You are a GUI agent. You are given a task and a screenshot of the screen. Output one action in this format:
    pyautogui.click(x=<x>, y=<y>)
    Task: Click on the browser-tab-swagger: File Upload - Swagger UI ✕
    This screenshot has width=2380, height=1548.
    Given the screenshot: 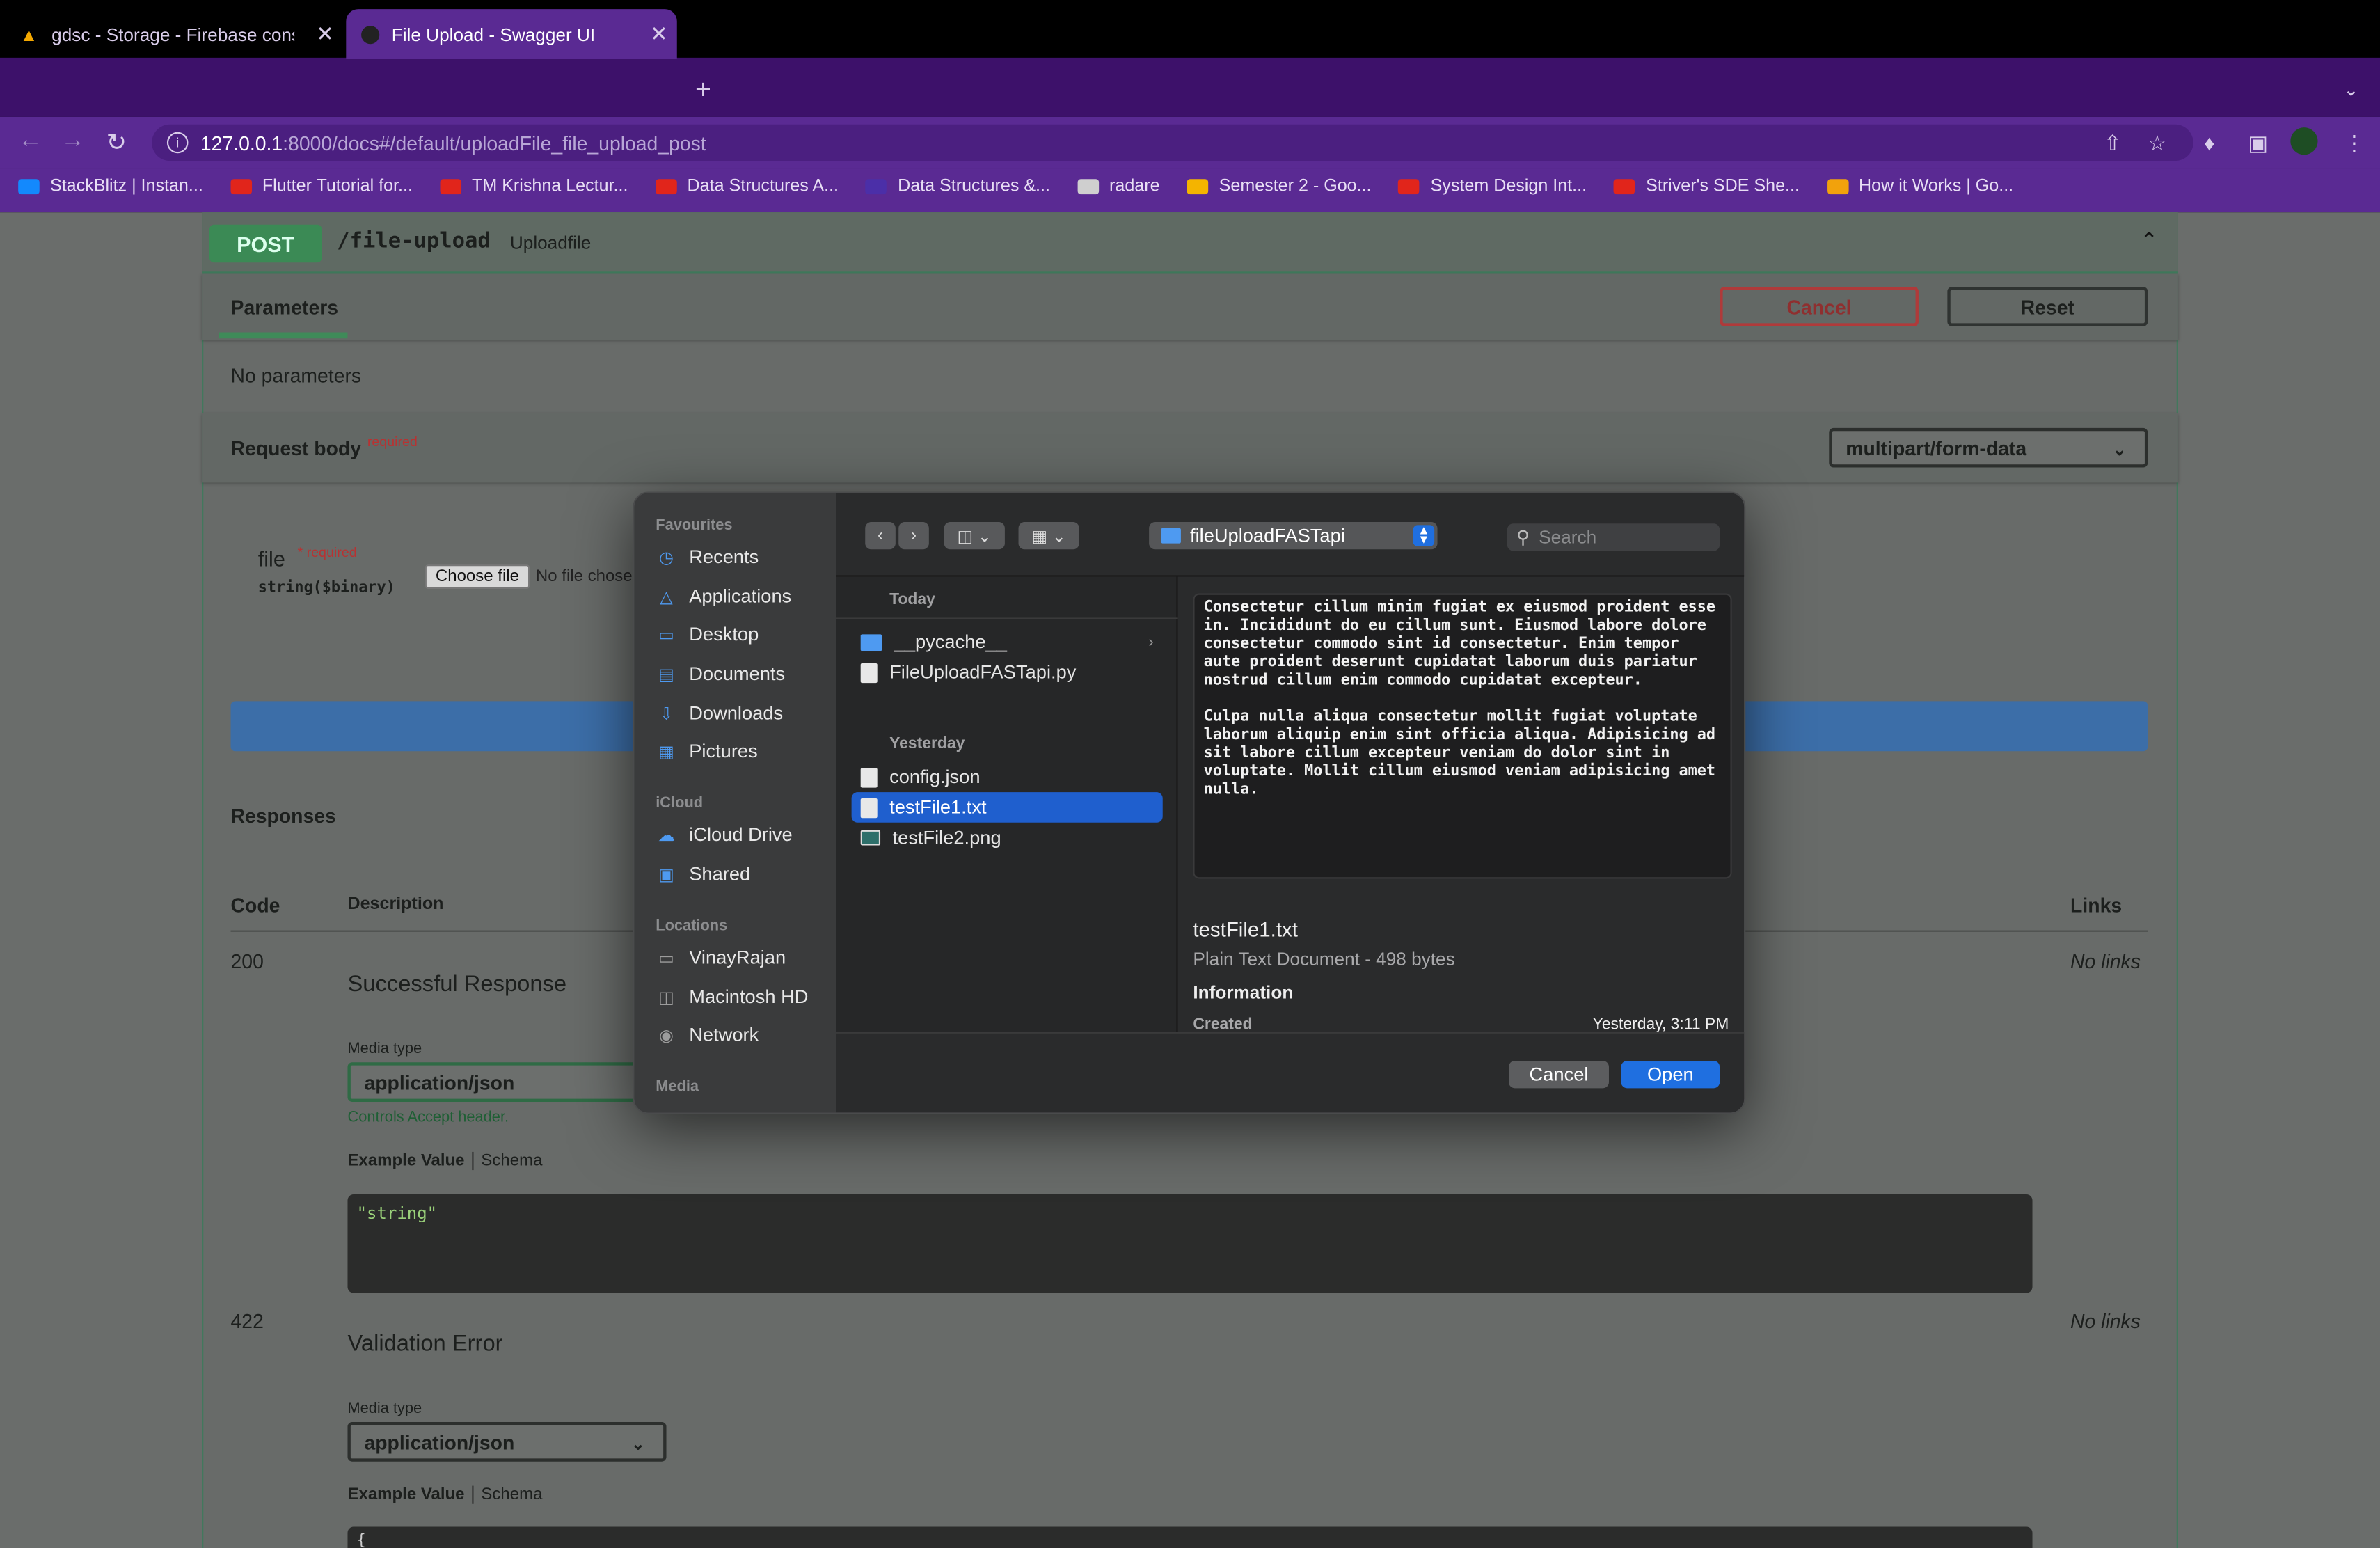 What is the action you would take?
    pyautogui.click(x=512, y=34)
    